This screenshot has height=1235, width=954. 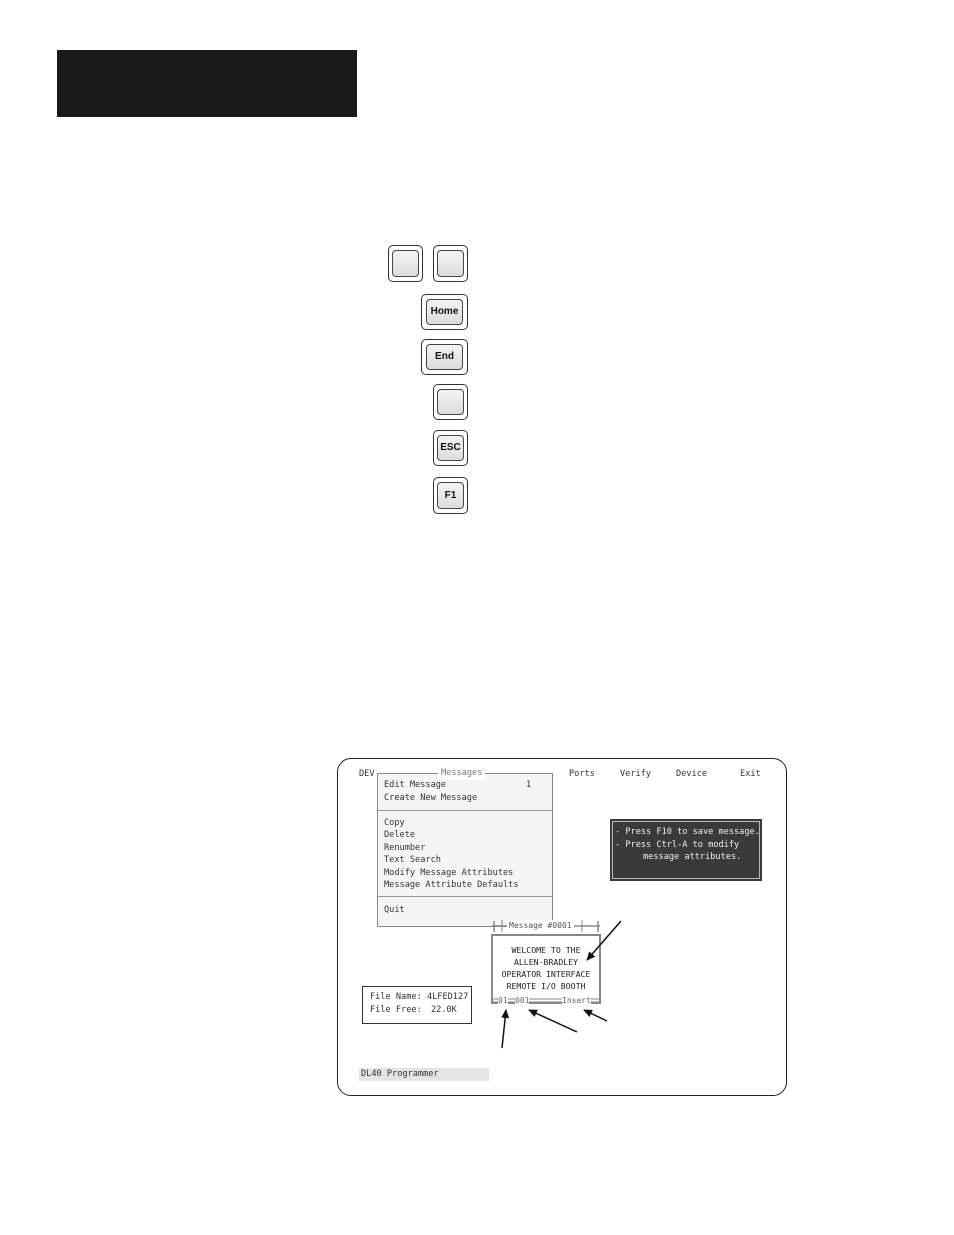 What do you see at coordinates (561, 984) in the screenshot?
I see `callout-arrows` at bounding box center [561, 984].